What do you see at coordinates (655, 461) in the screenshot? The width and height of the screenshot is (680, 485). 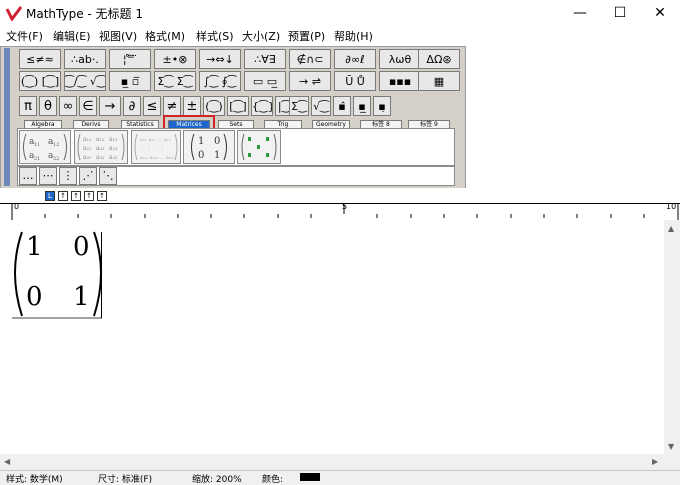 I see `scroll-right-arrow-icon: ▶` at bounding box center [655, 461].